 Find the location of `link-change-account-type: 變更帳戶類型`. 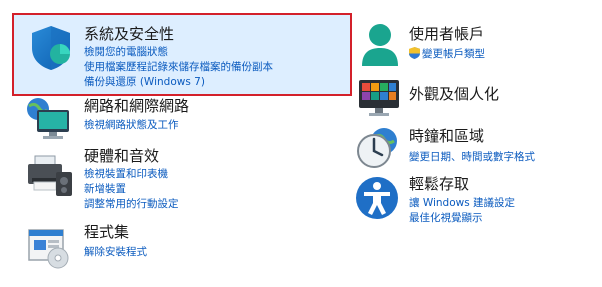

link-change-account-type: 變更帳戶類型 is located at coordinates (447, 54).